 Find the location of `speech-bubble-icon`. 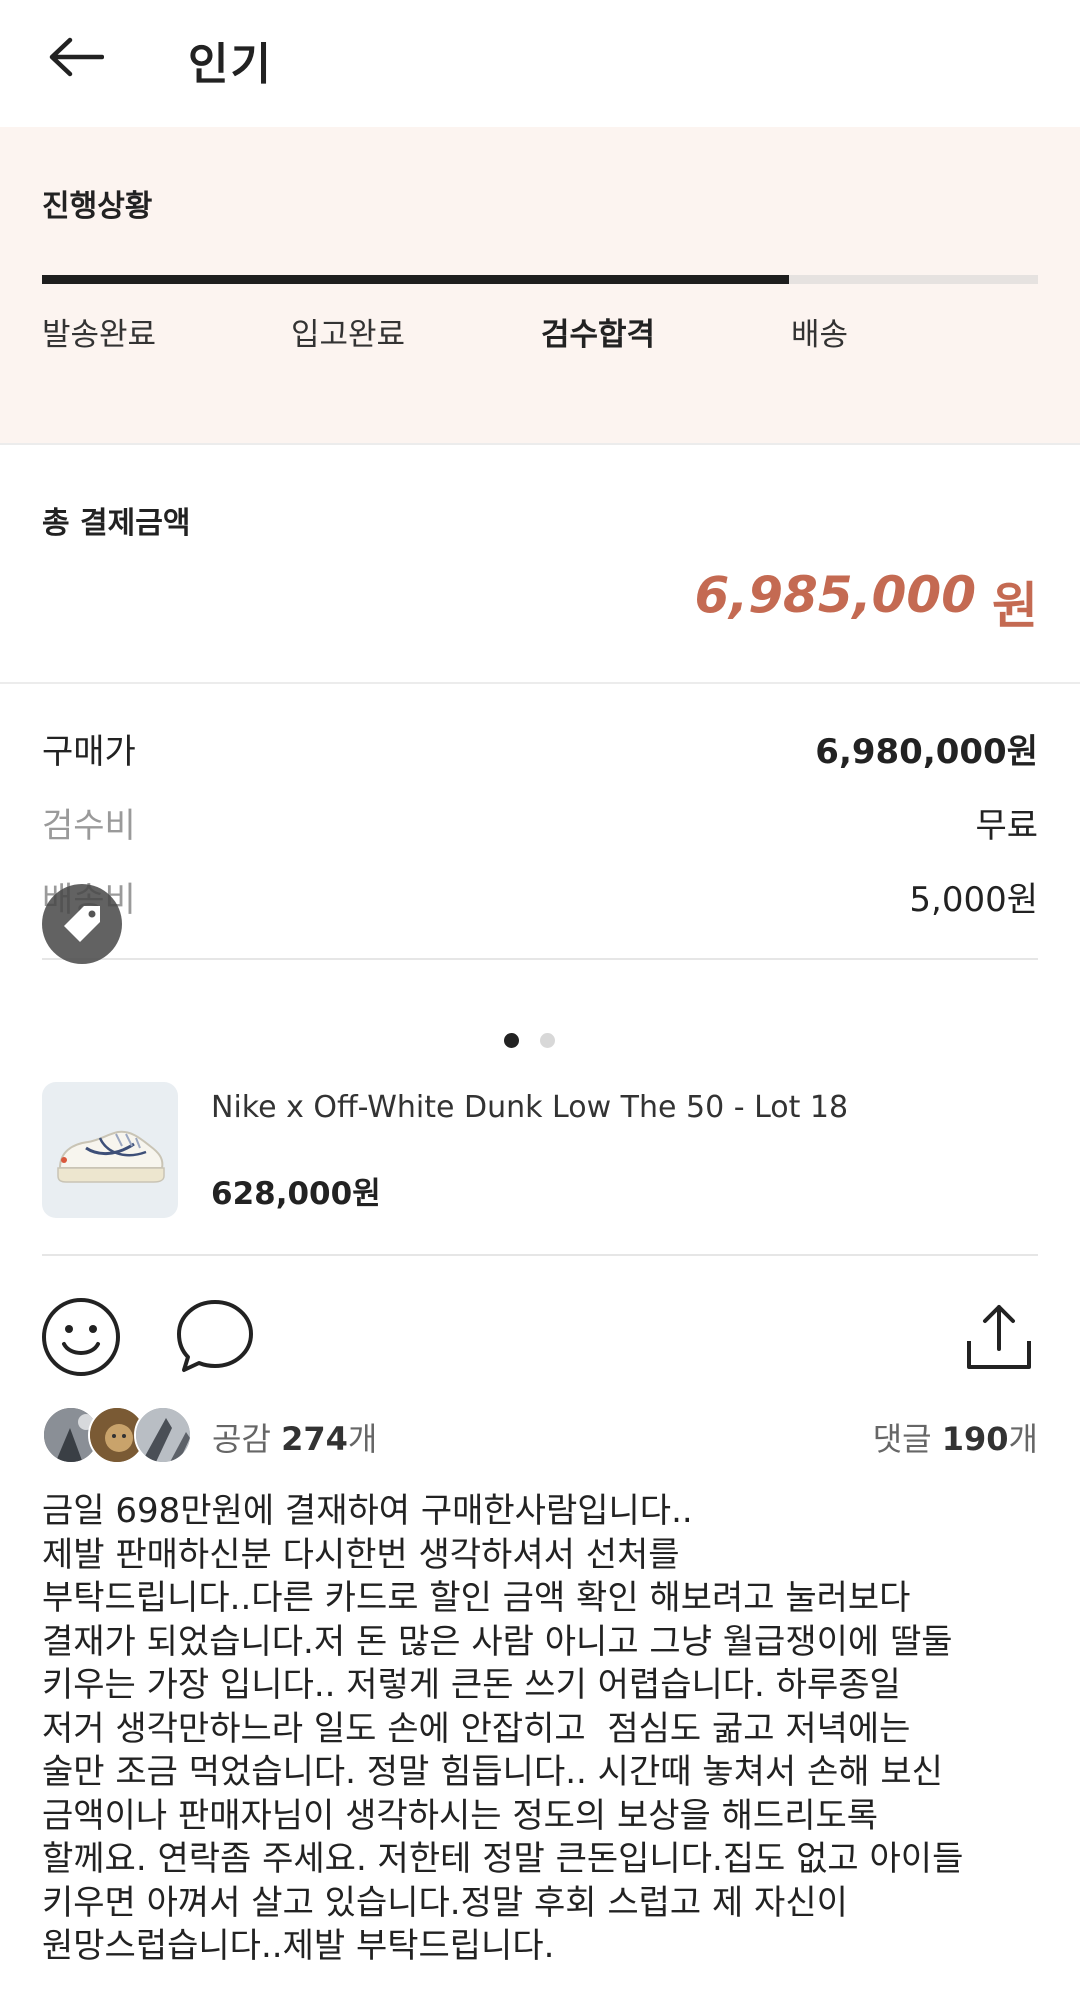

speech-bubble-icon is located at coordinates (215, 1336).